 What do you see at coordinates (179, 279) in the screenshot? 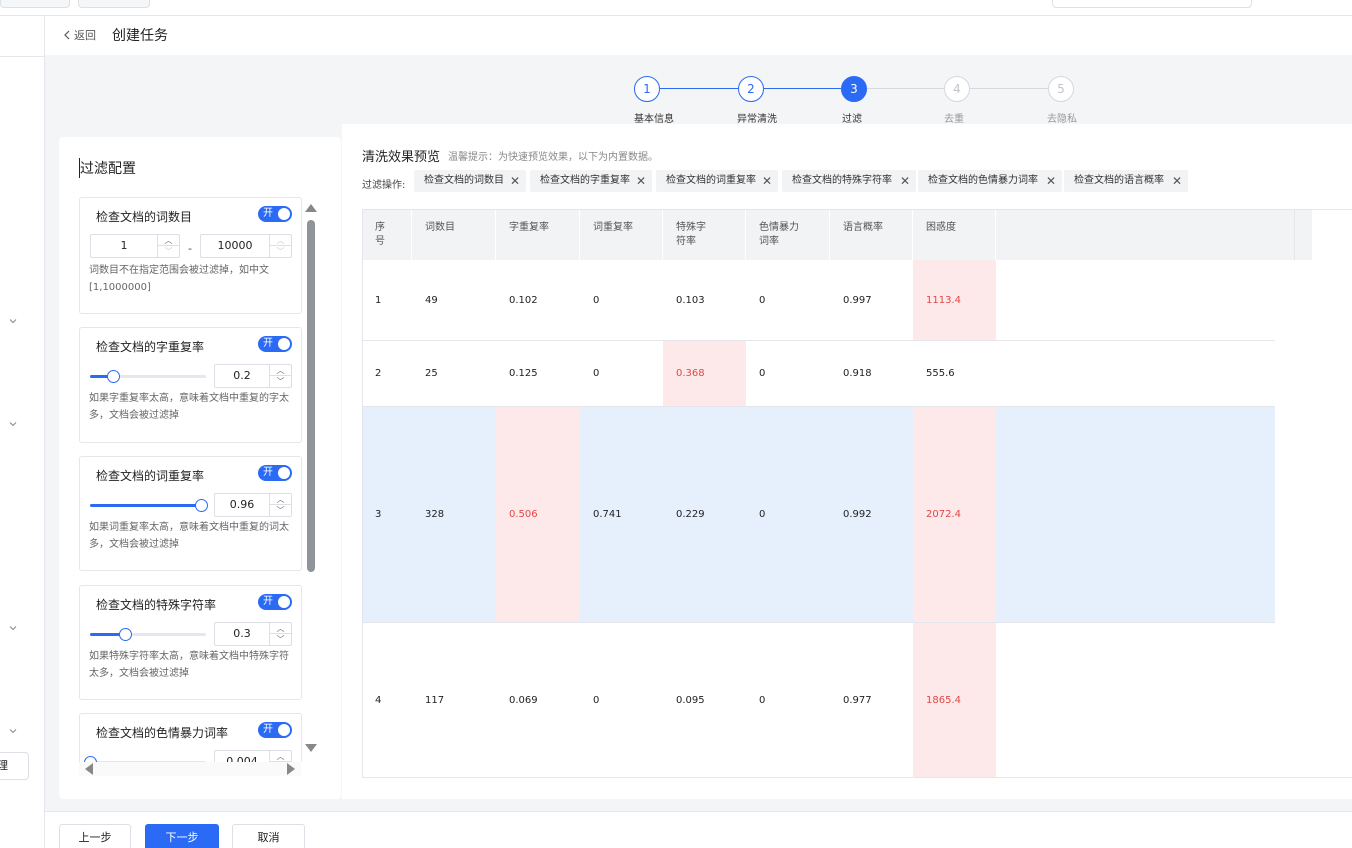
I see `card-description: 词数目不在指定范围会被过滤掉，如中文[1,1000000]` at bounding box center [179, 279].